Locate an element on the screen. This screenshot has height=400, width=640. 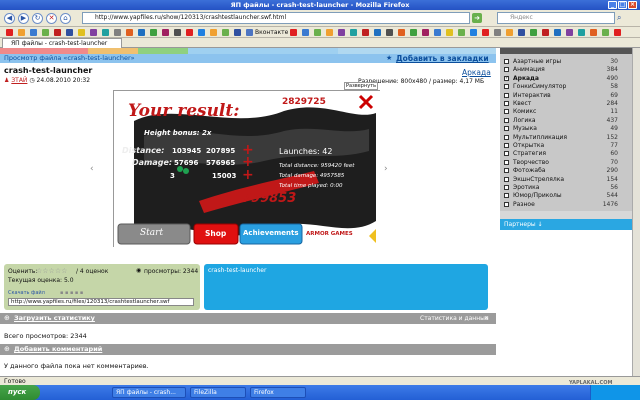
search-icon: ⌕ is located at coordinates (622, 18).